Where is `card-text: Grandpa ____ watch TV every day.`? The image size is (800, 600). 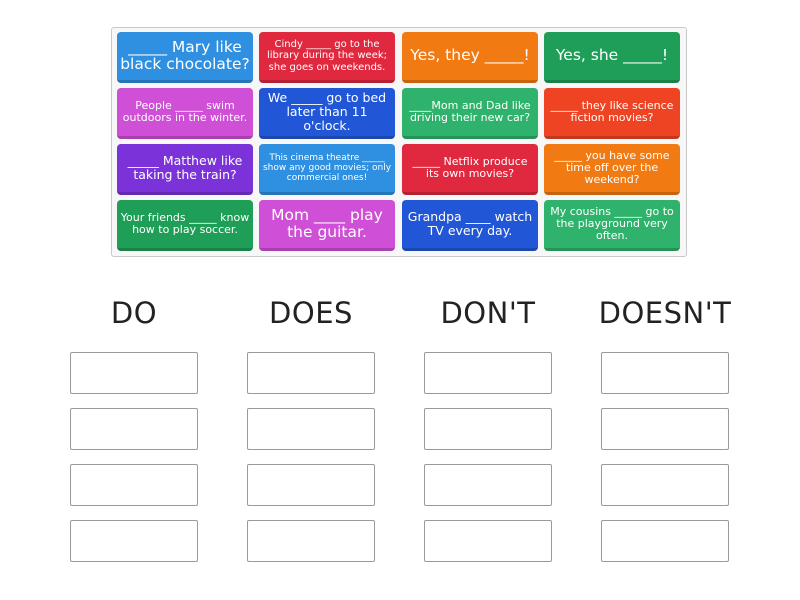
card-text: Grandpa ____ watch TV every day. is located at coordinates (470, 223).